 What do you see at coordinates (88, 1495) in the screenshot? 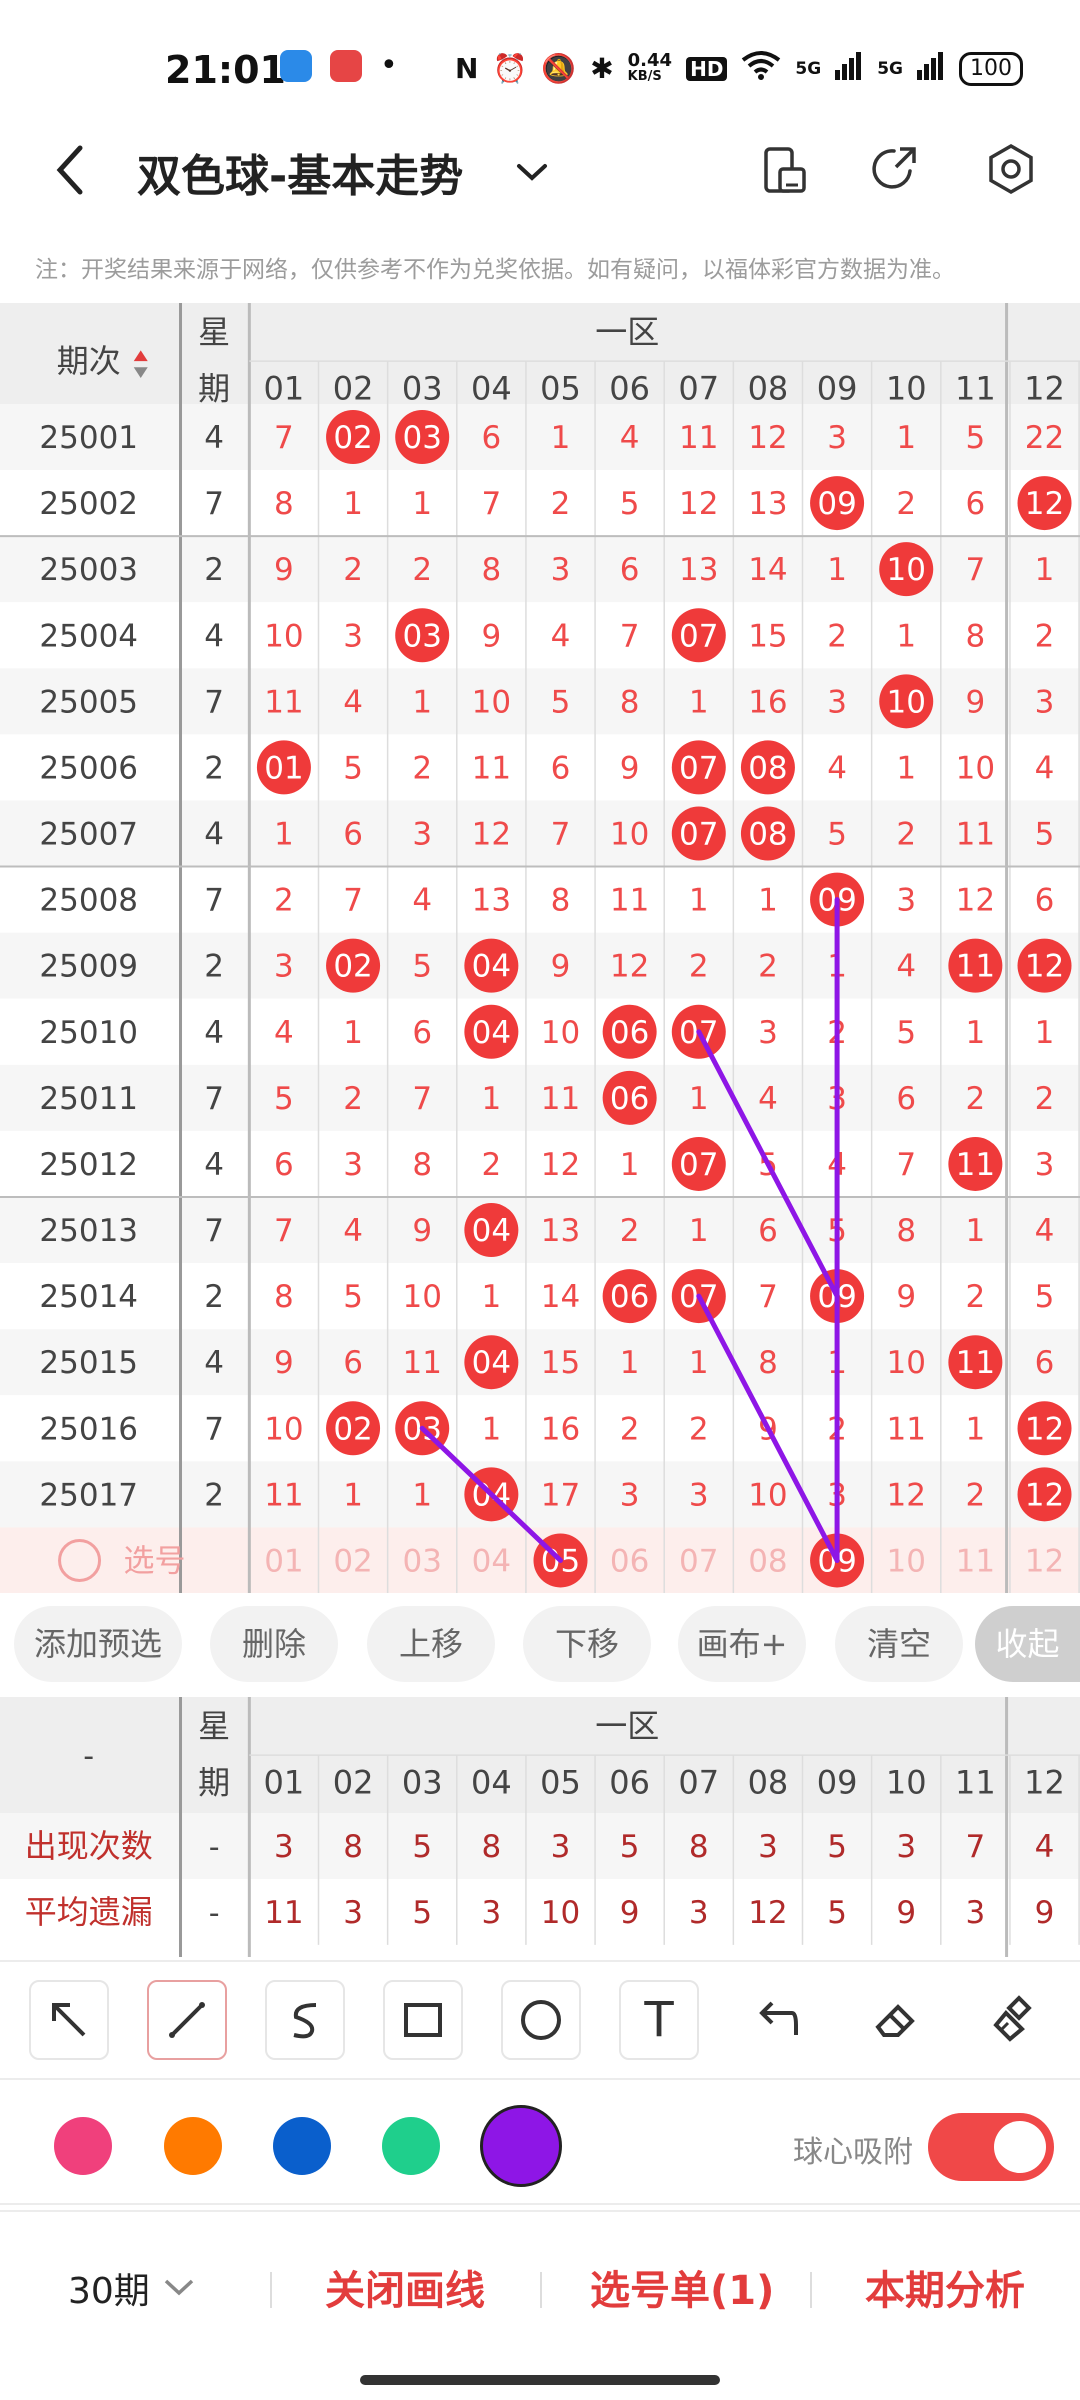
I see `period-cell: 25017` at bounding box center [88, 1495].